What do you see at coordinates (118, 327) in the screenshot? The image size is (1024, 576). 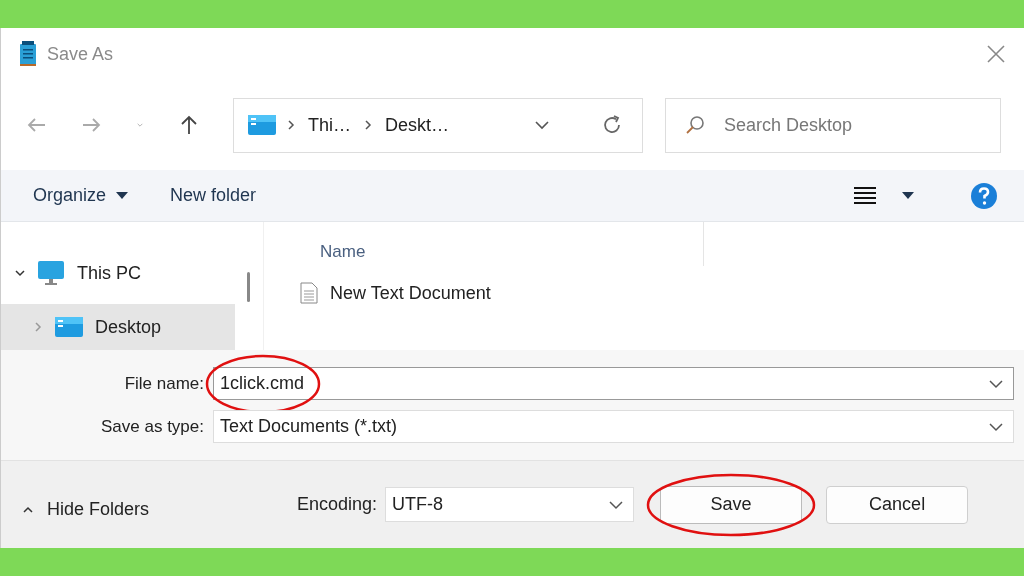 I see `sidebar-item: Desktop` at bounding box center [118, 327].